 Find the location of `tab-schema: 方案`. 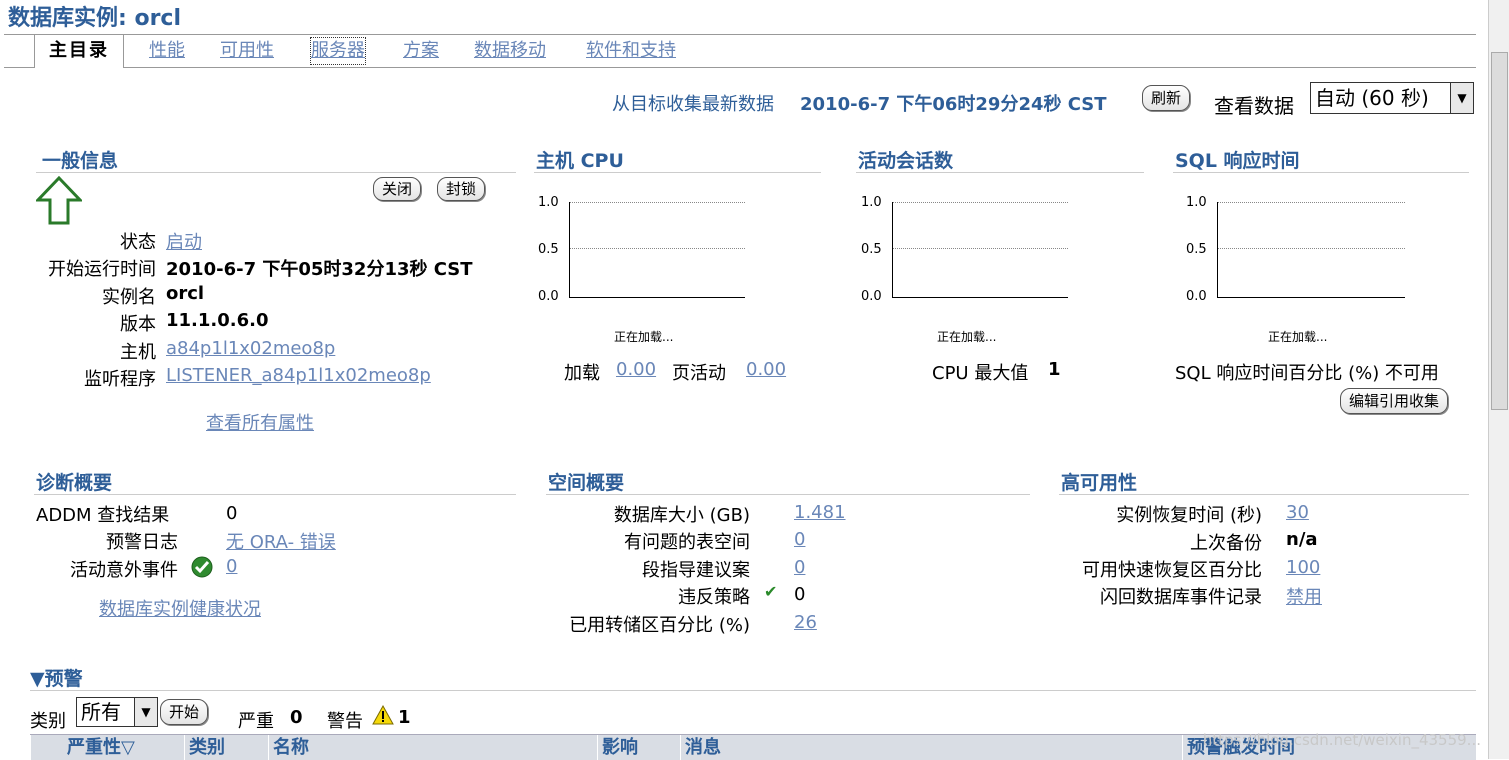

tab-schema: 方案 is located at coordinates (421, 51).